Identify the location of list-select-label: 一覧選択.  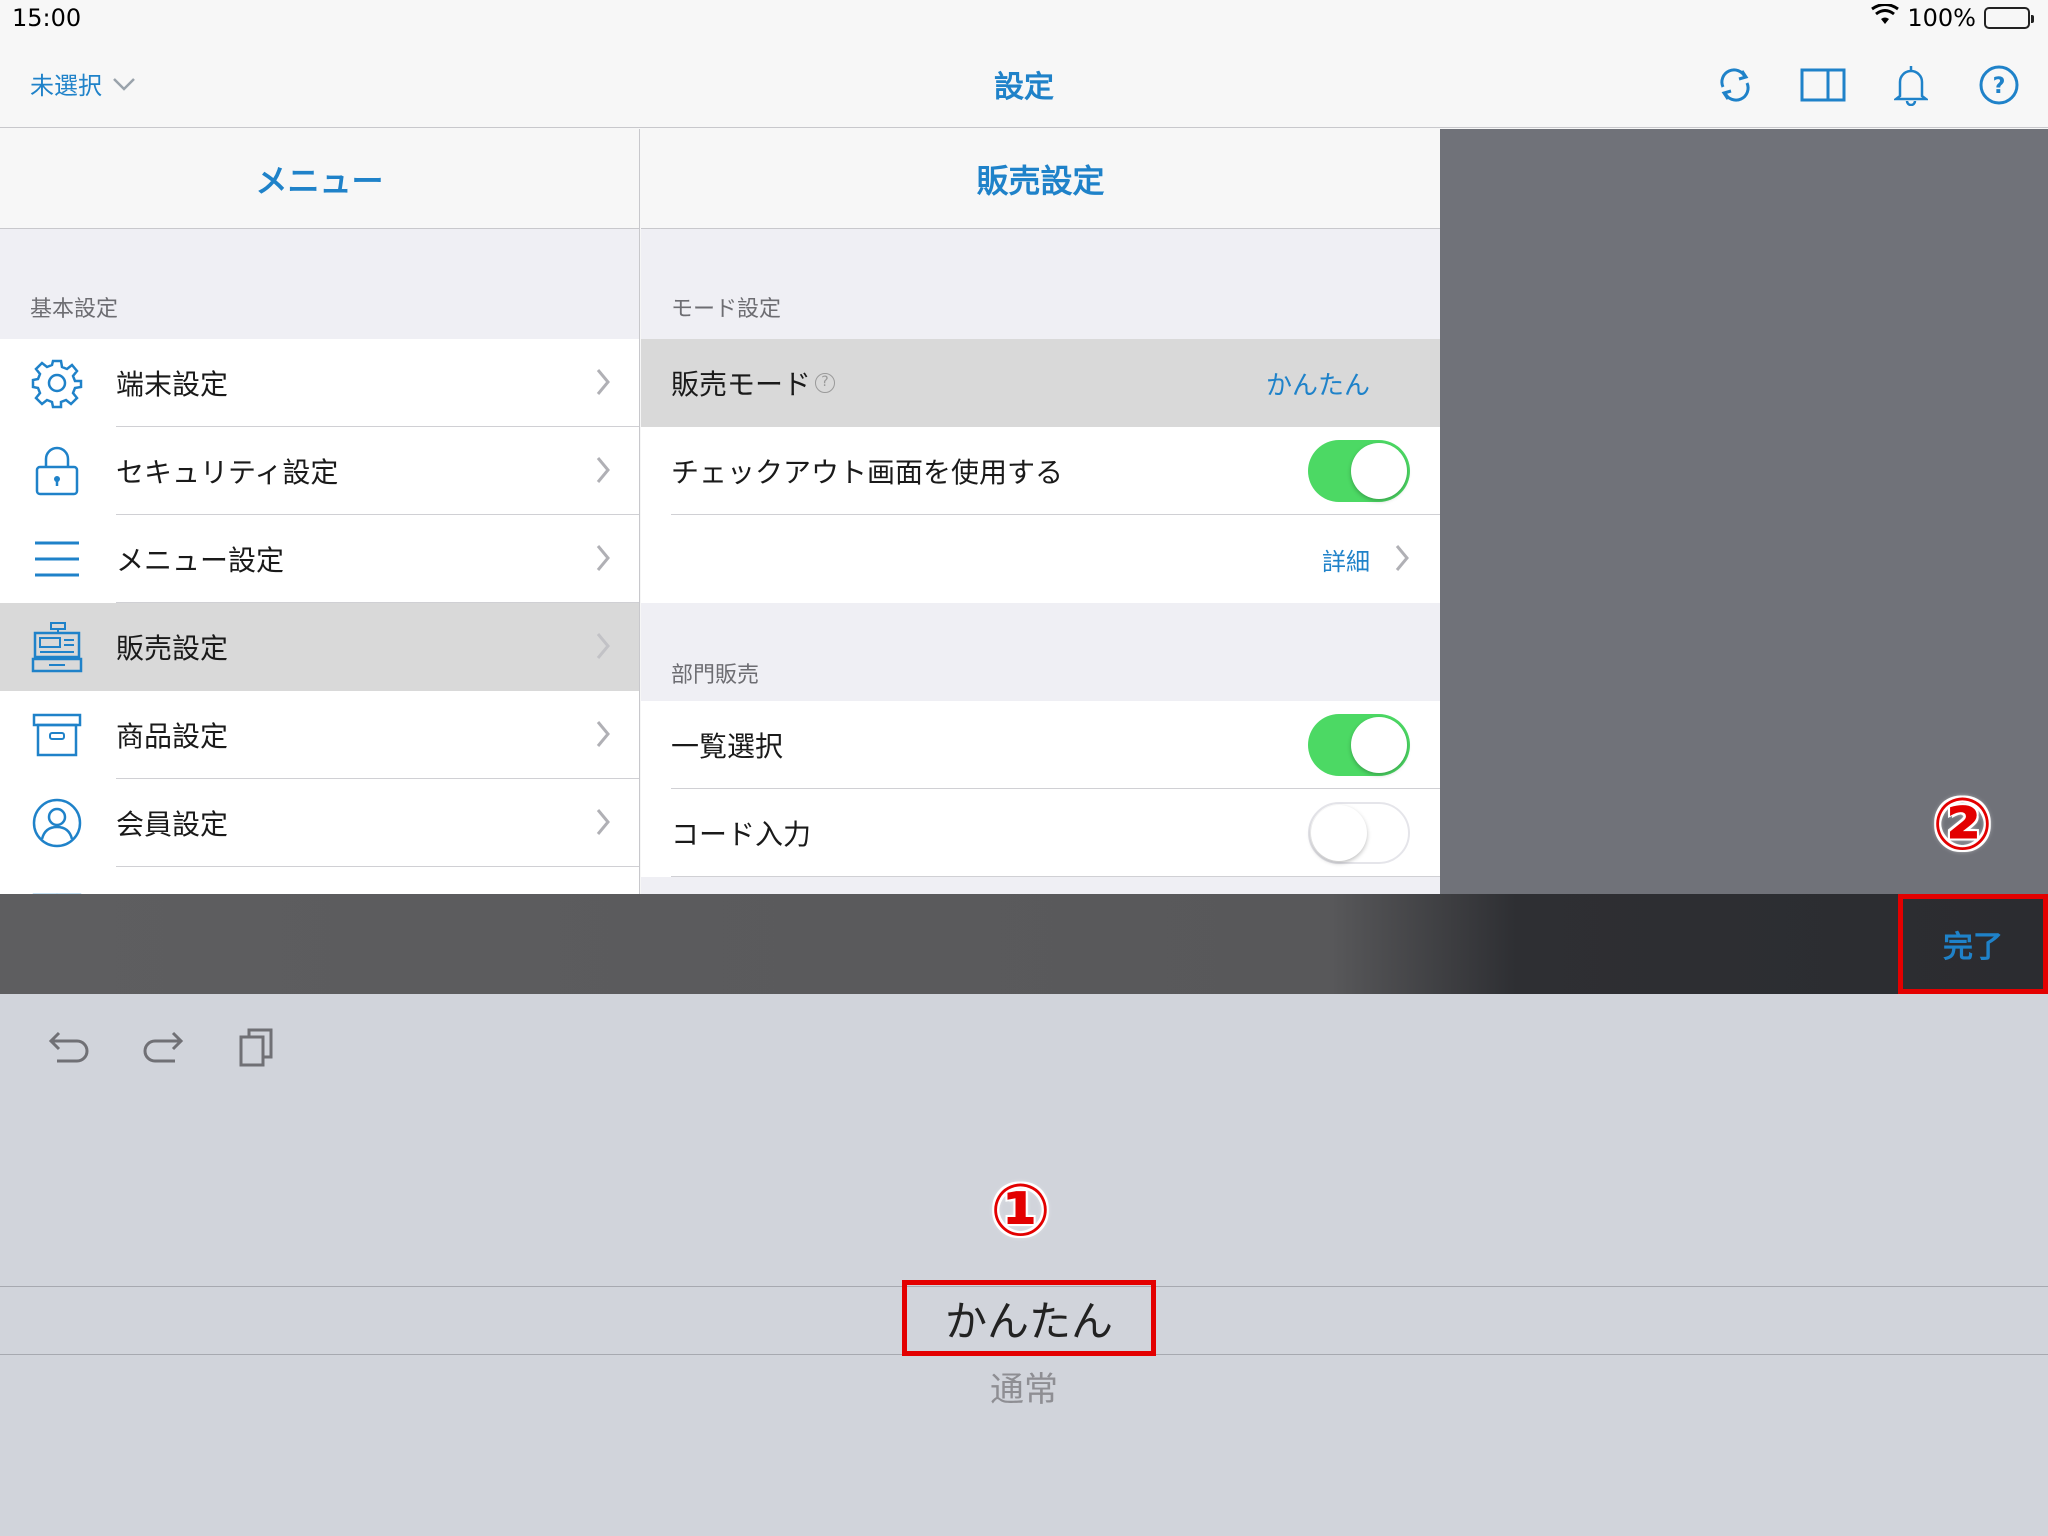
(727, 746).